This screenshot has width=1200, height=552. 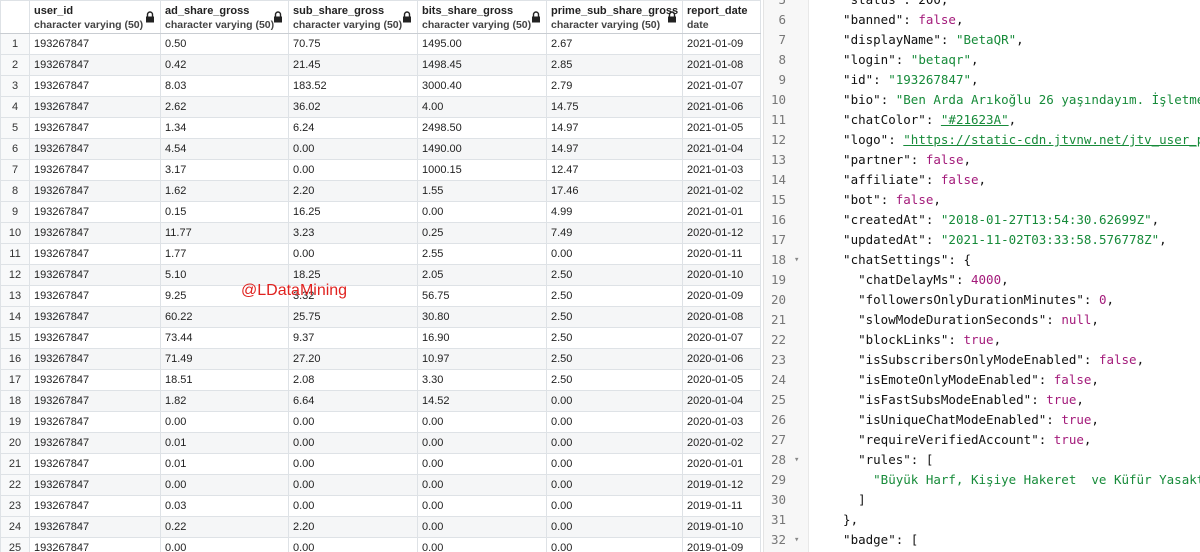 I want to click on column-header-ad-share-gross: ad_share_gross character varying (50), so click(x=224, y=17).